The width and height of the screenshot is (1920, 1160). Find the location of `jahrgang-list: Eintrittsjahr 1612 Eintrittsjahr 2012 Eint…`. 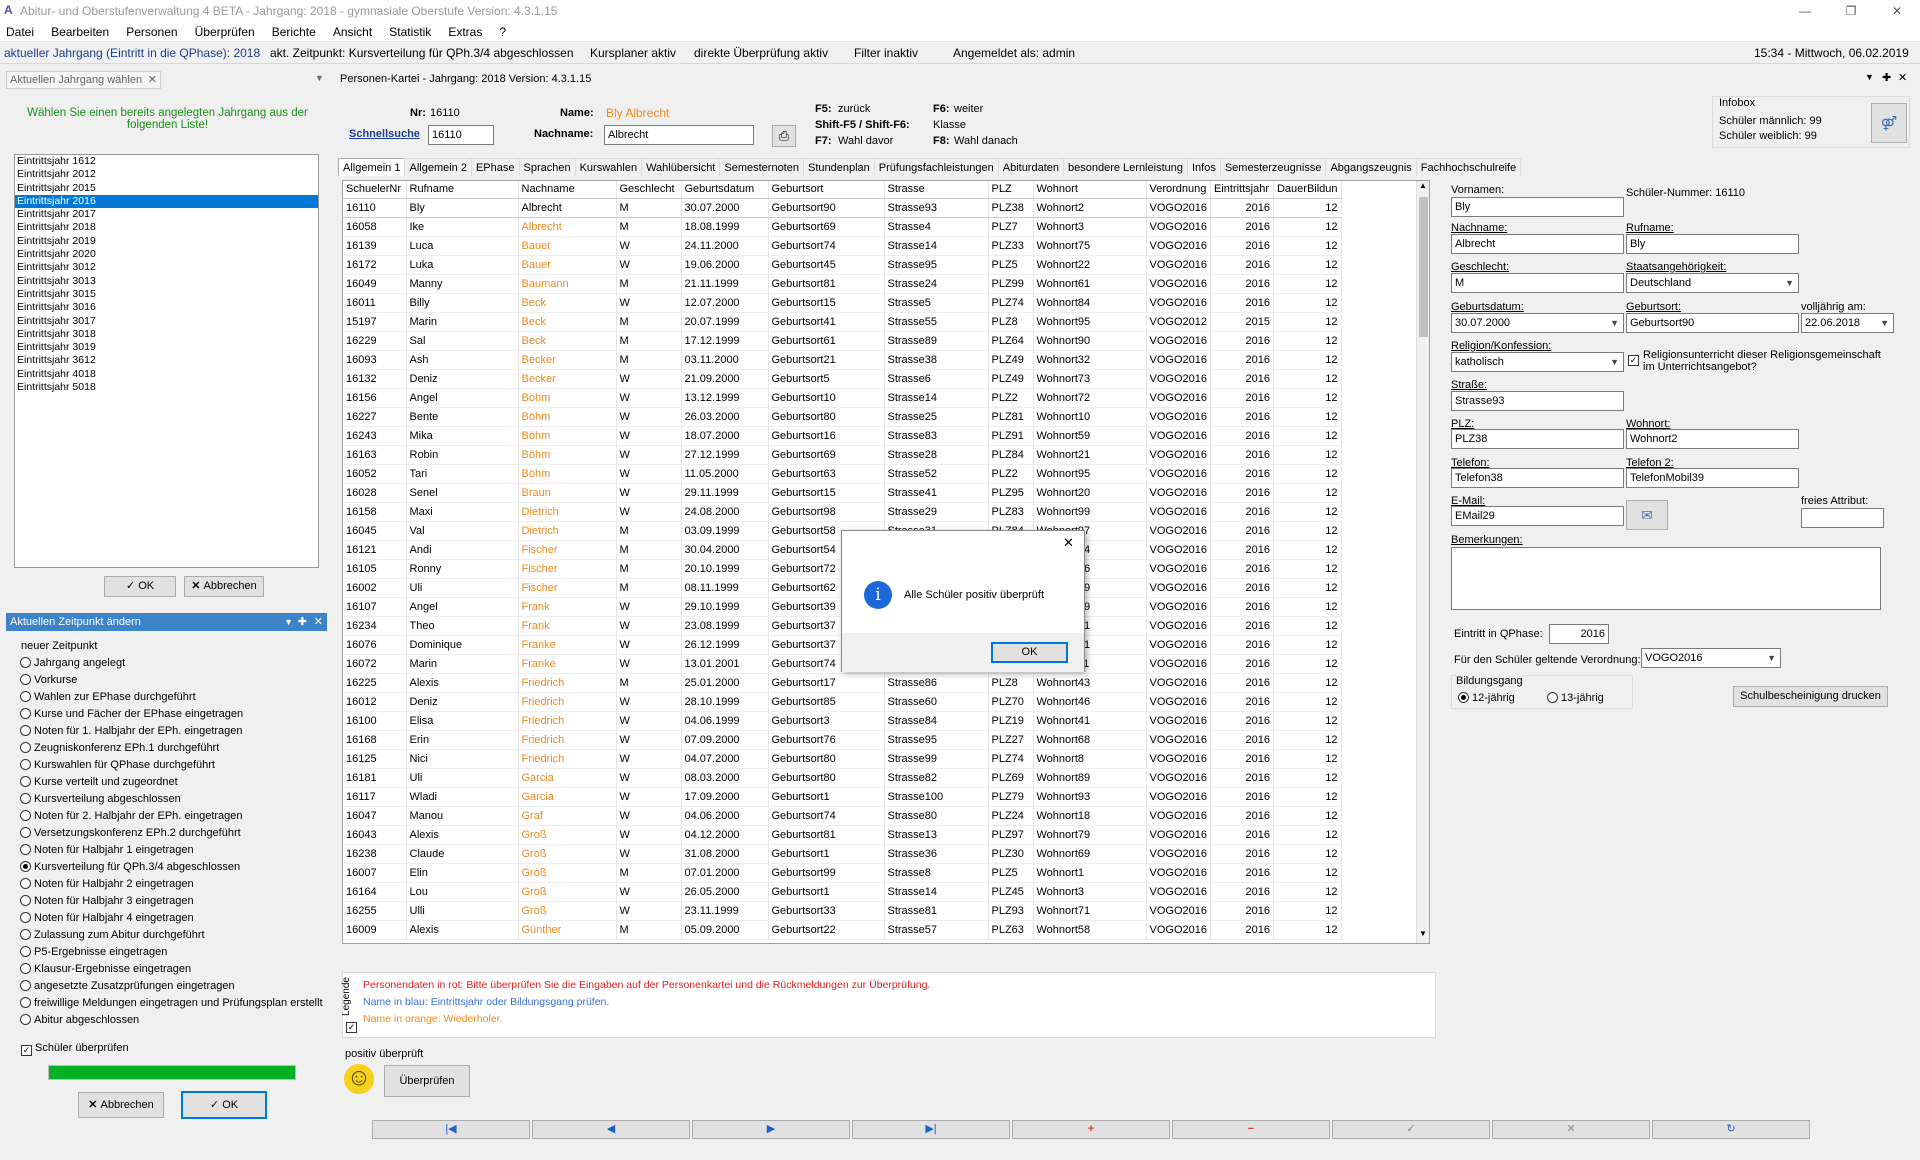

jahrgang-list: Eintrittsjahr 1612 Eintrittsjahr 2012 Eint… is located at coordinates (166, 361).